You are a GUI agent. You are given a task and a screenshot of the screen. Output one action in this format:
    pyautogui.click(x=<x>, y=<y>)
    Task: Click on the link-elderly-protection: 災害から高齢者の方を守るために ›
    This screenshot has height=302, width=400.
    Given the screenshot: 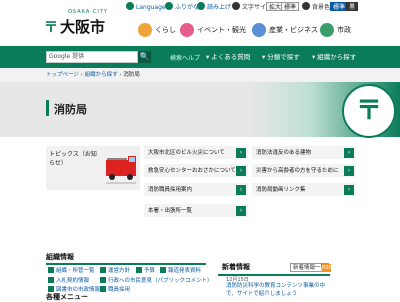 What is the action you would take?
    pyautogui.click(x=304, y=171)
    